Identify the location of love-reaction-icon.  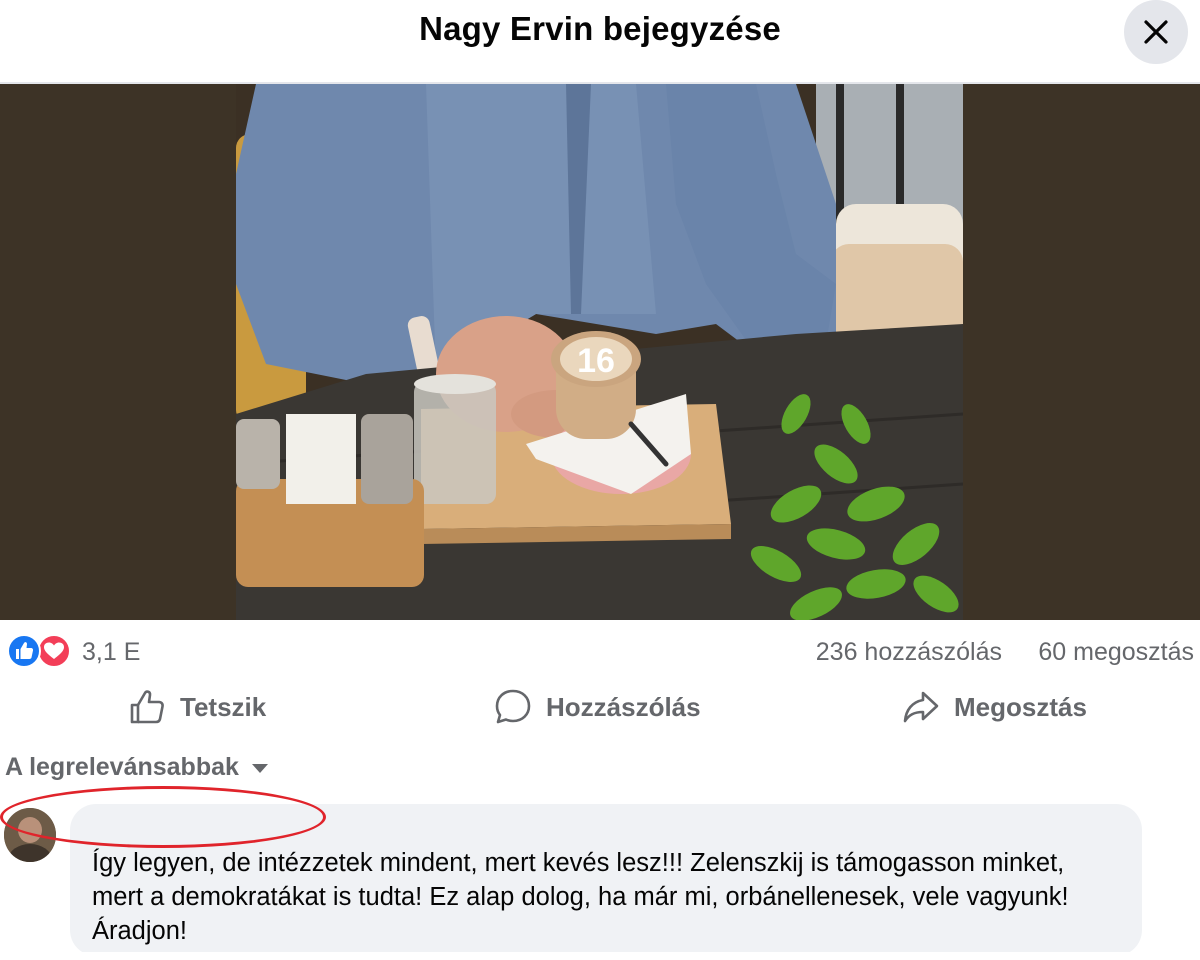
(54, 651).